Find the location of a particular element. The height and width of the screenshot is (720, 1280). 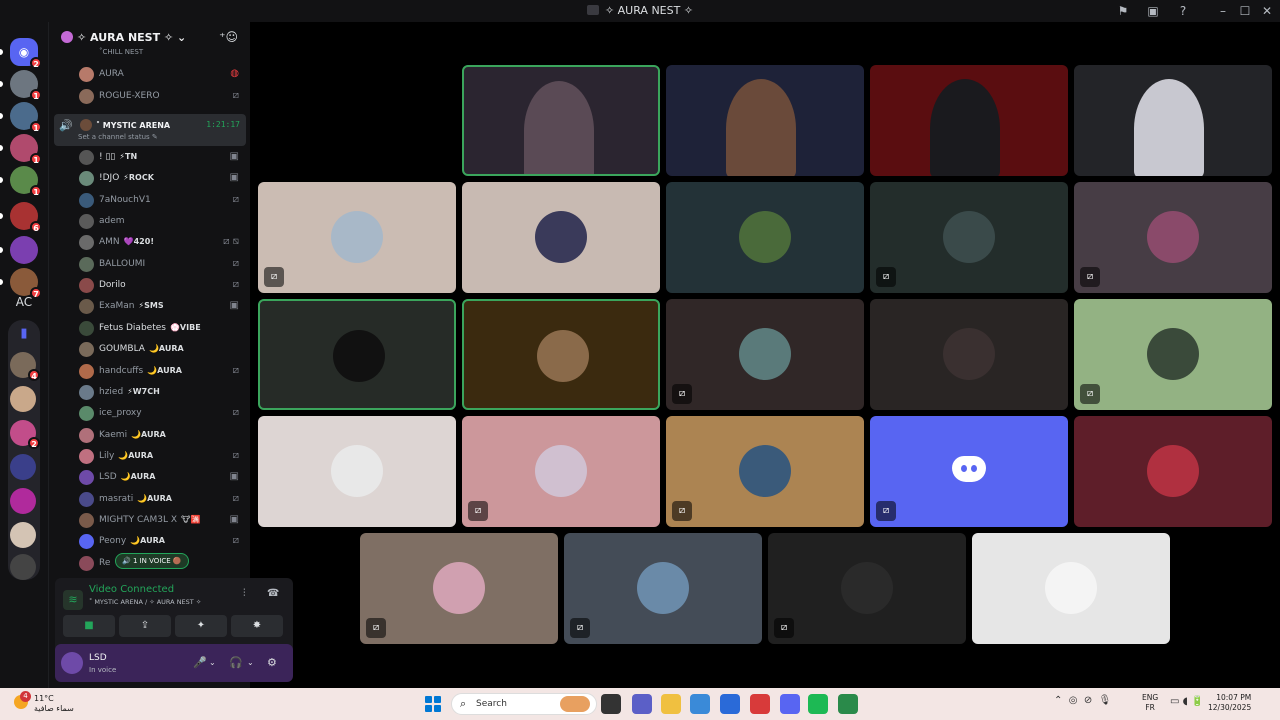

voice-member: ROGUE-XERO ⧄ is located at coordinates (161, 96).